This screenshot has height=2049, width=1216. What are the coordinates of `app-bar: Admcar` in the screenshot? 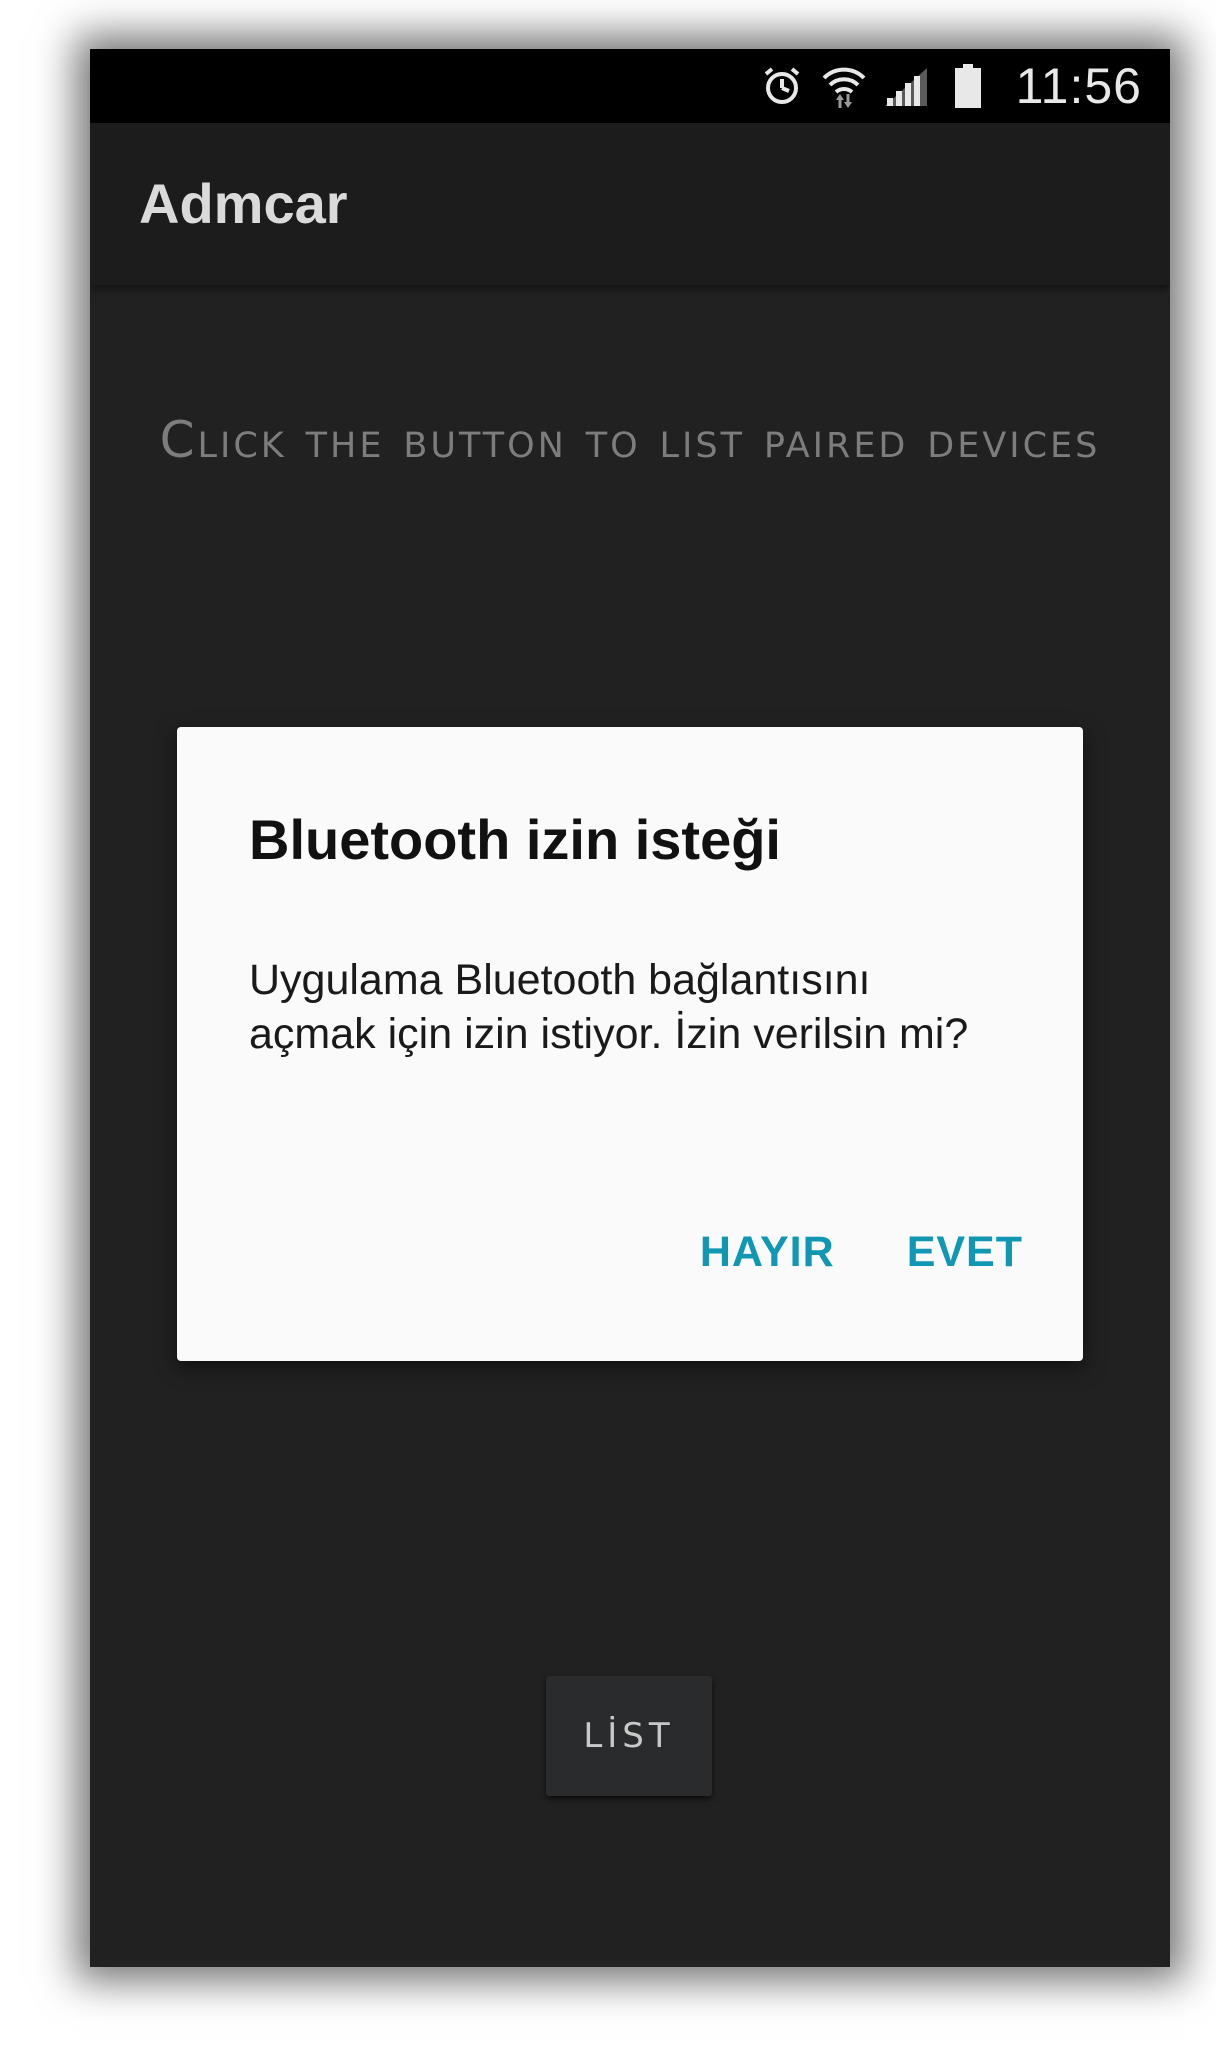 It's located at (630, 204).